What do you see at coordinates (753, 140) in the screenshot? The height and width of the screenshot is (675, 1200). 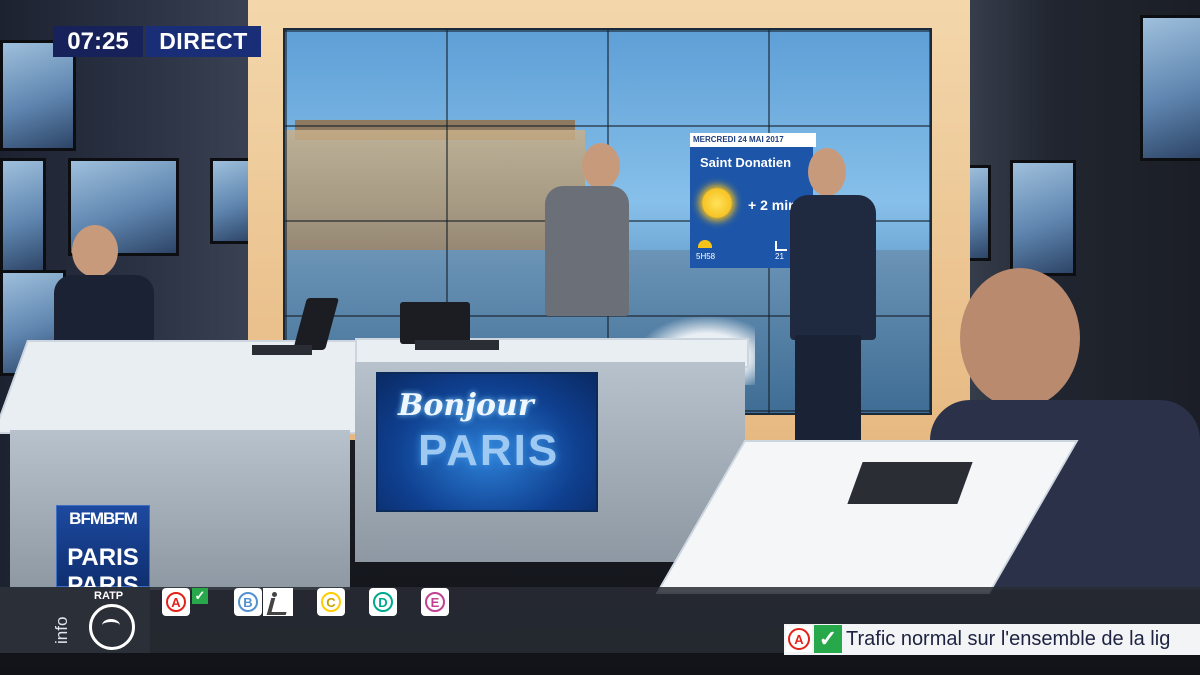 I see `weather-date: MERCREDI 24 MAI 2017` at bounding box center [753, 140].